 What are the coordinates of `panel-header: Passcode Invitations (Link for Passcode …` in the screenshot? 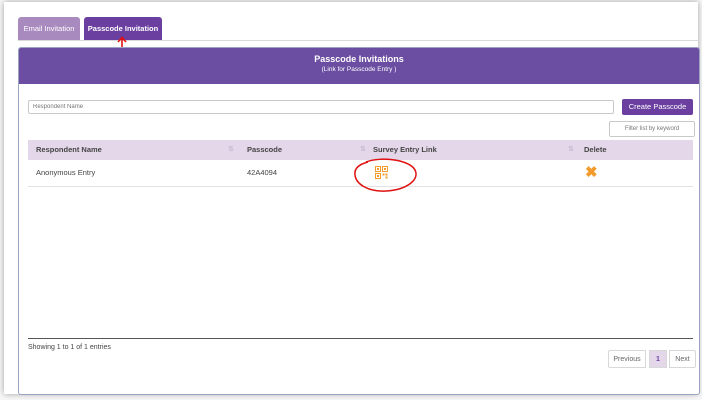 It's located at (359, 66).